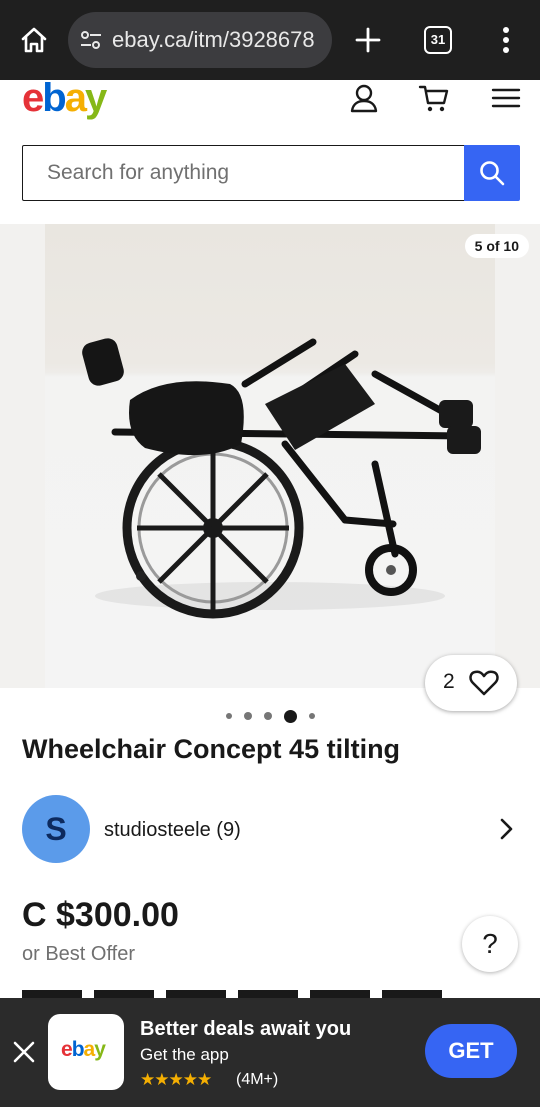  I want to click on search-bar, so click(271, 172).